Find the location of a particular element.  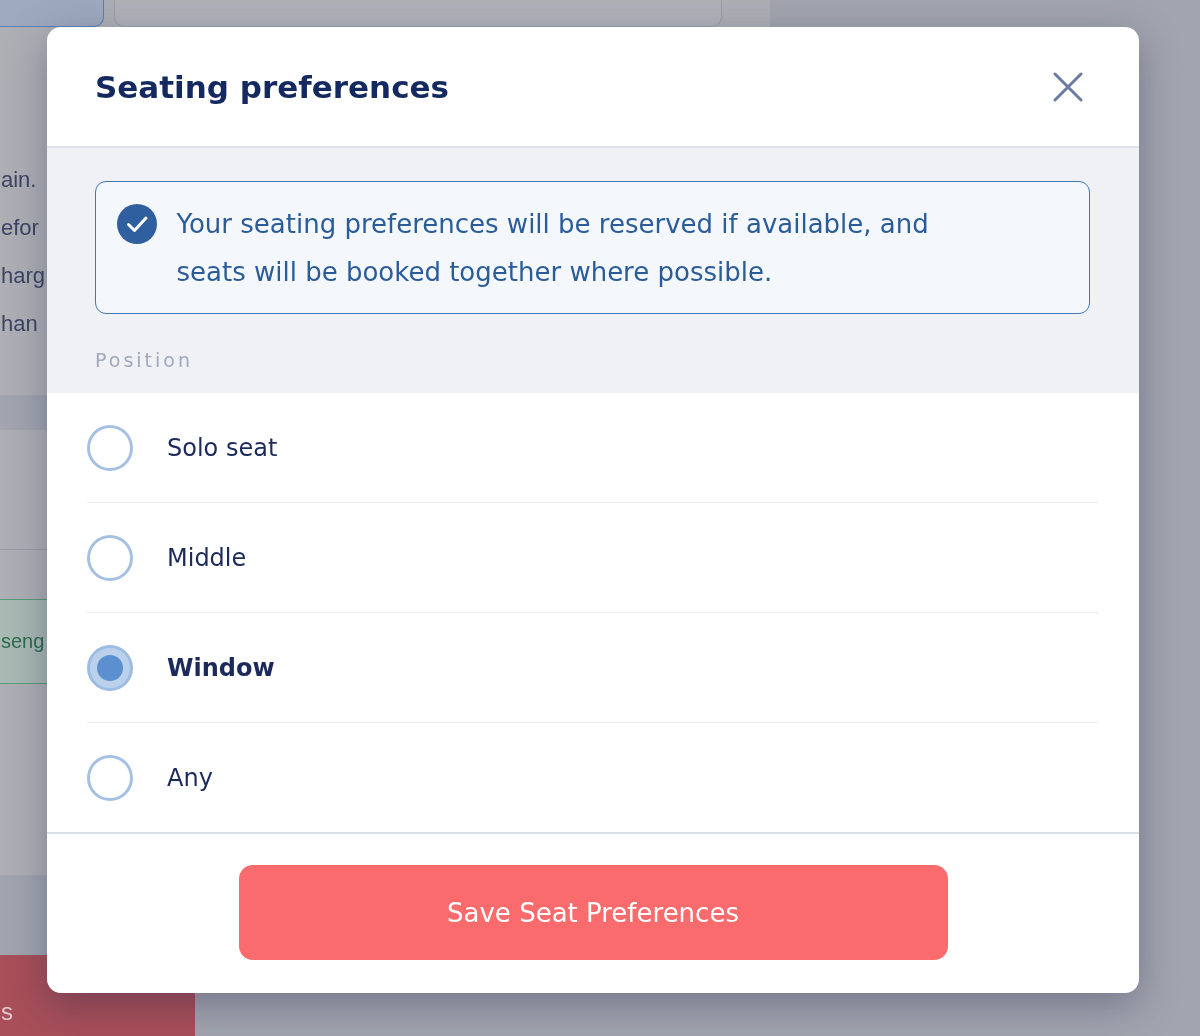

text-fragment: han is located at coordinates (19, 324).